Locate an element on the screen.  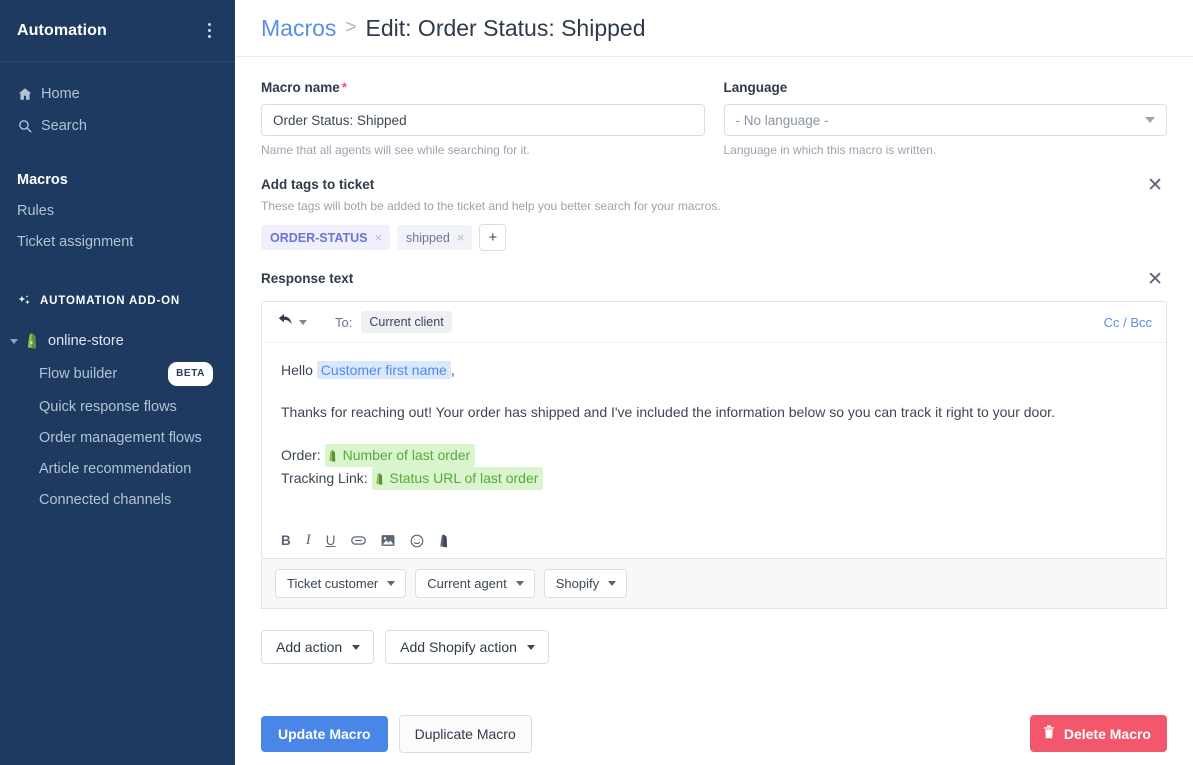
sidebar-group-automation: Macros Rules Ticket assignment is located at coordinates (117, 210).